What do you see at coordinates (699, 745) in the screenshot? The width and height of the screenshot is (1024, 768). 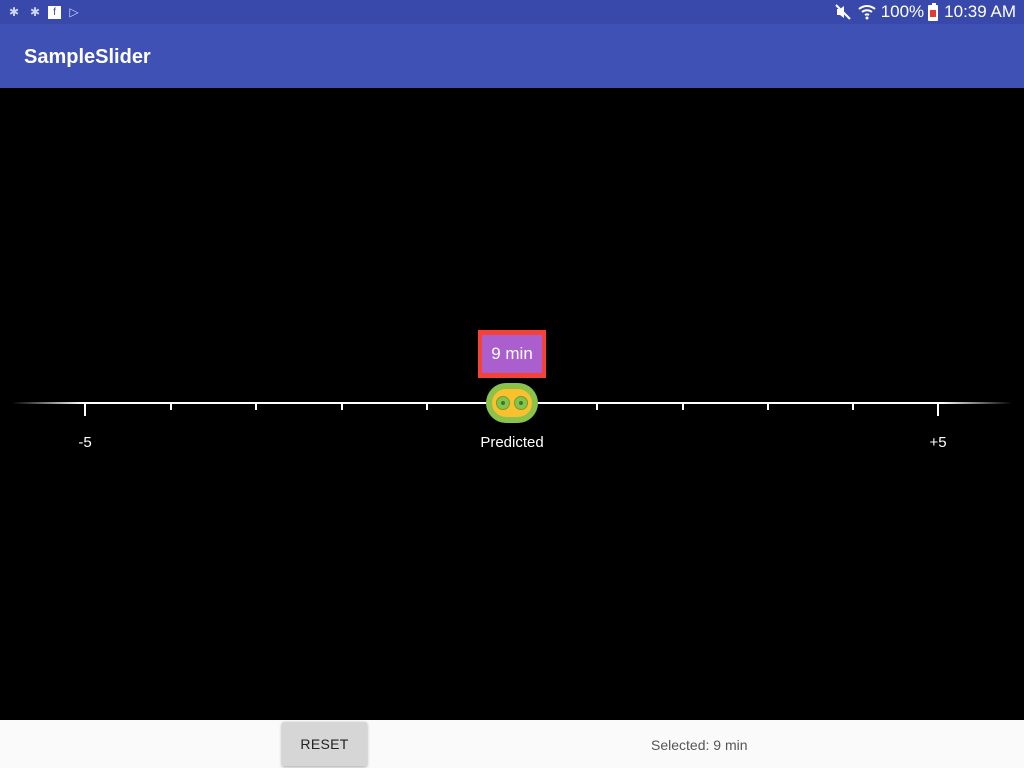 I see `selected-value-text: Selected: 9 min` at bounding box center [699, 745].